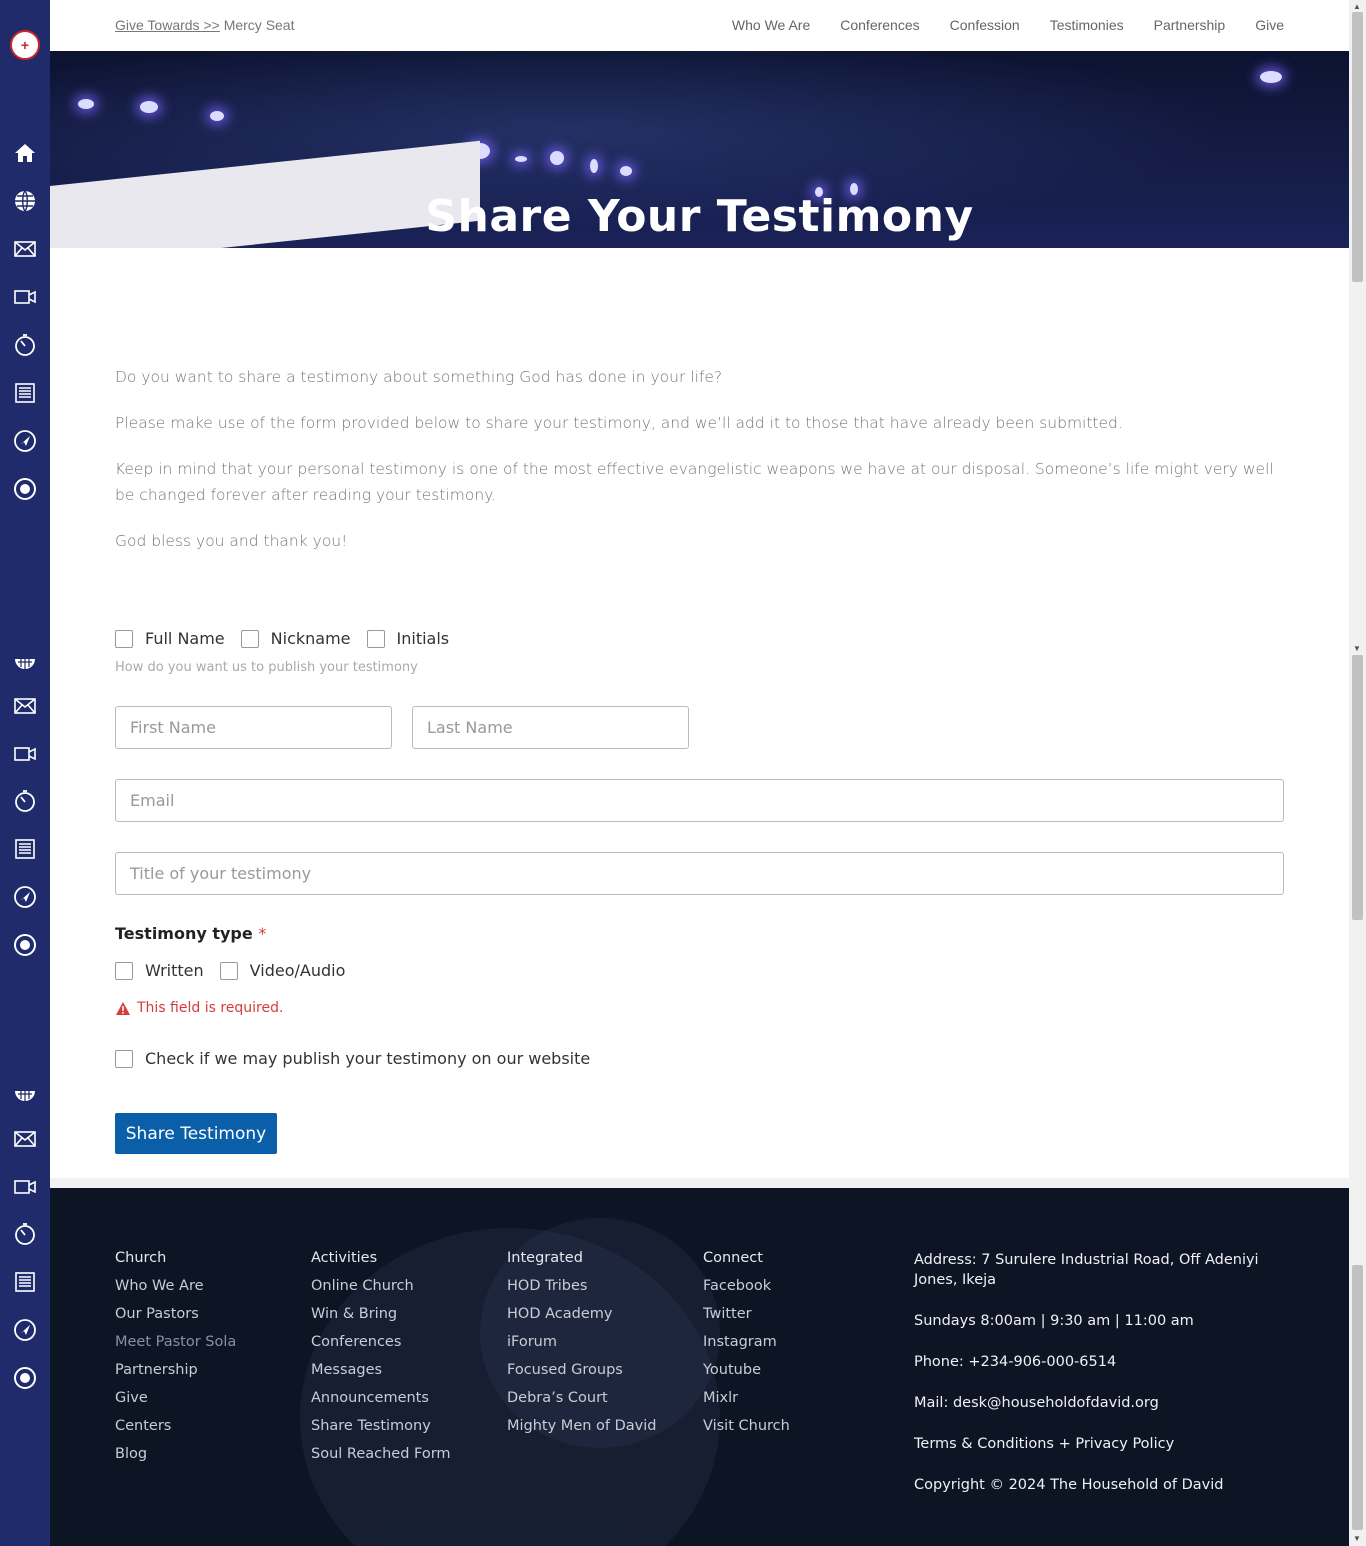 This screenshot has width=1366, height=1546. What do you see at coordinates (699, 800) in the screenshot?
I see `email-field: Email` at bounding box center [699, 800].